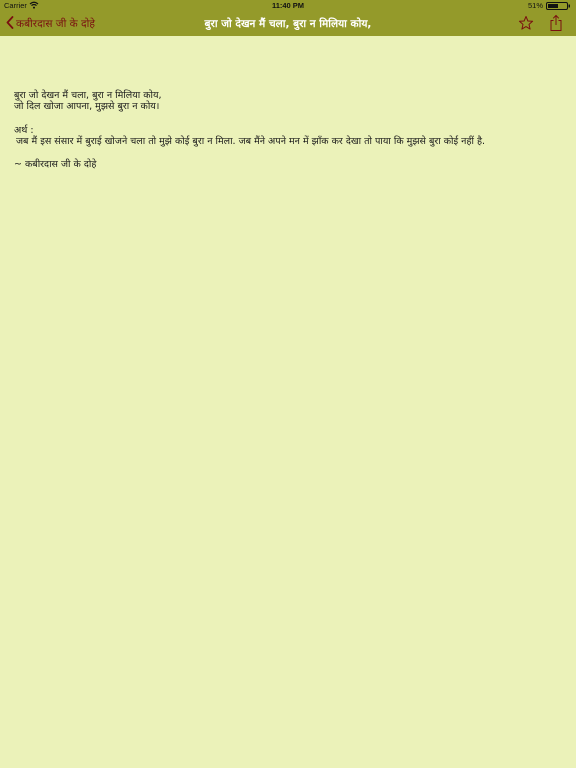  What do you see at coordinates (556, 25) in the screenshot?
I see `share-icon` at bounding box center [556, 25].